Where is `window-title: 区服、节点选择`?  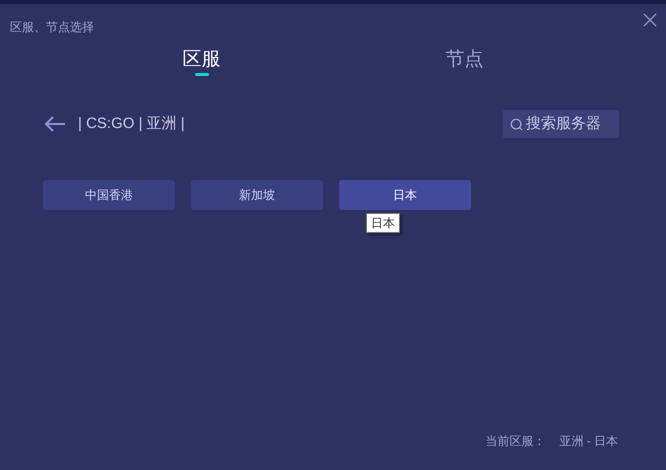 window-title: 区服、节点选择 is located at coordinates (52, 27).